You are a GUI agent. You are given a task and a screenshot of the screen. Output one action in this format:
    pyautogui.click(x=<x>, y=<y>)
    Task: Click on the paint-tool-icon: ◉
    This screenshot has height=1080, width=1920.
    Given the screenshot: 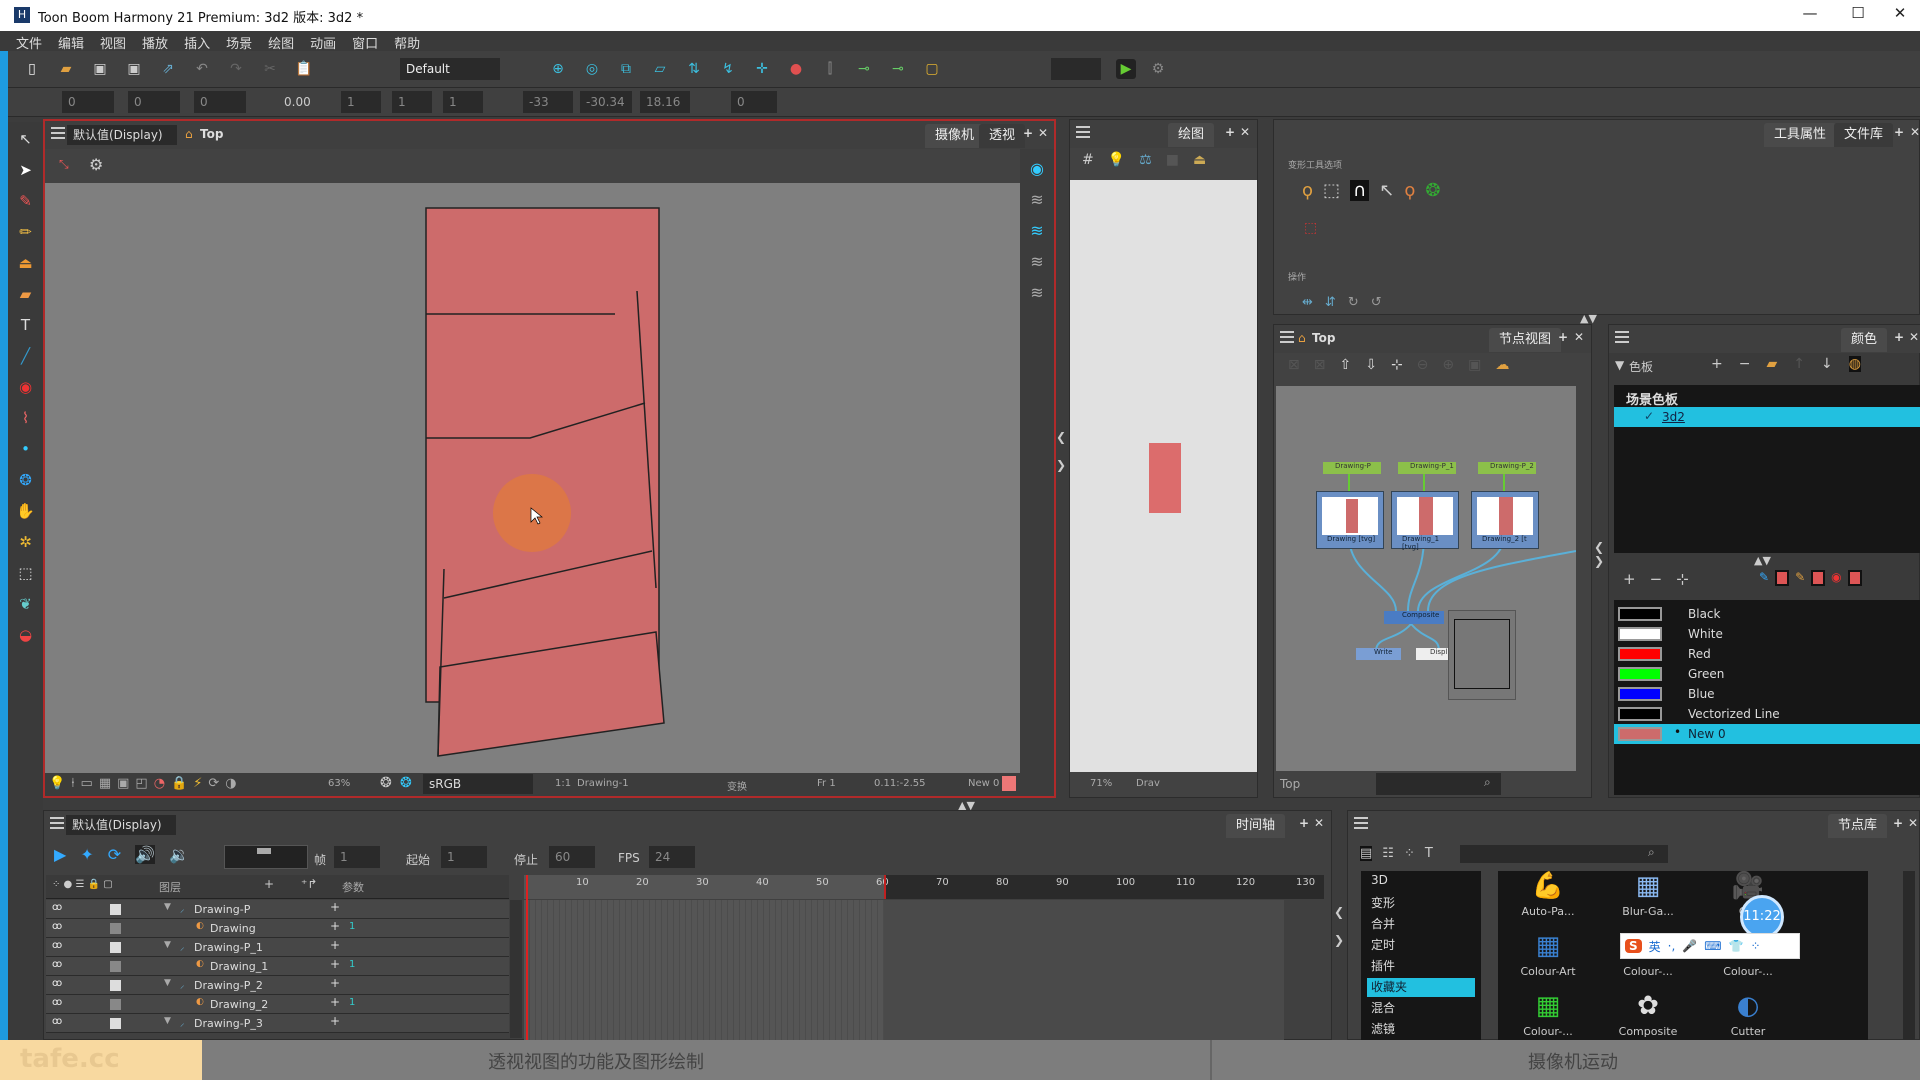 What is the action you would take?
    pyautogui.click(x=25, y=387)
    